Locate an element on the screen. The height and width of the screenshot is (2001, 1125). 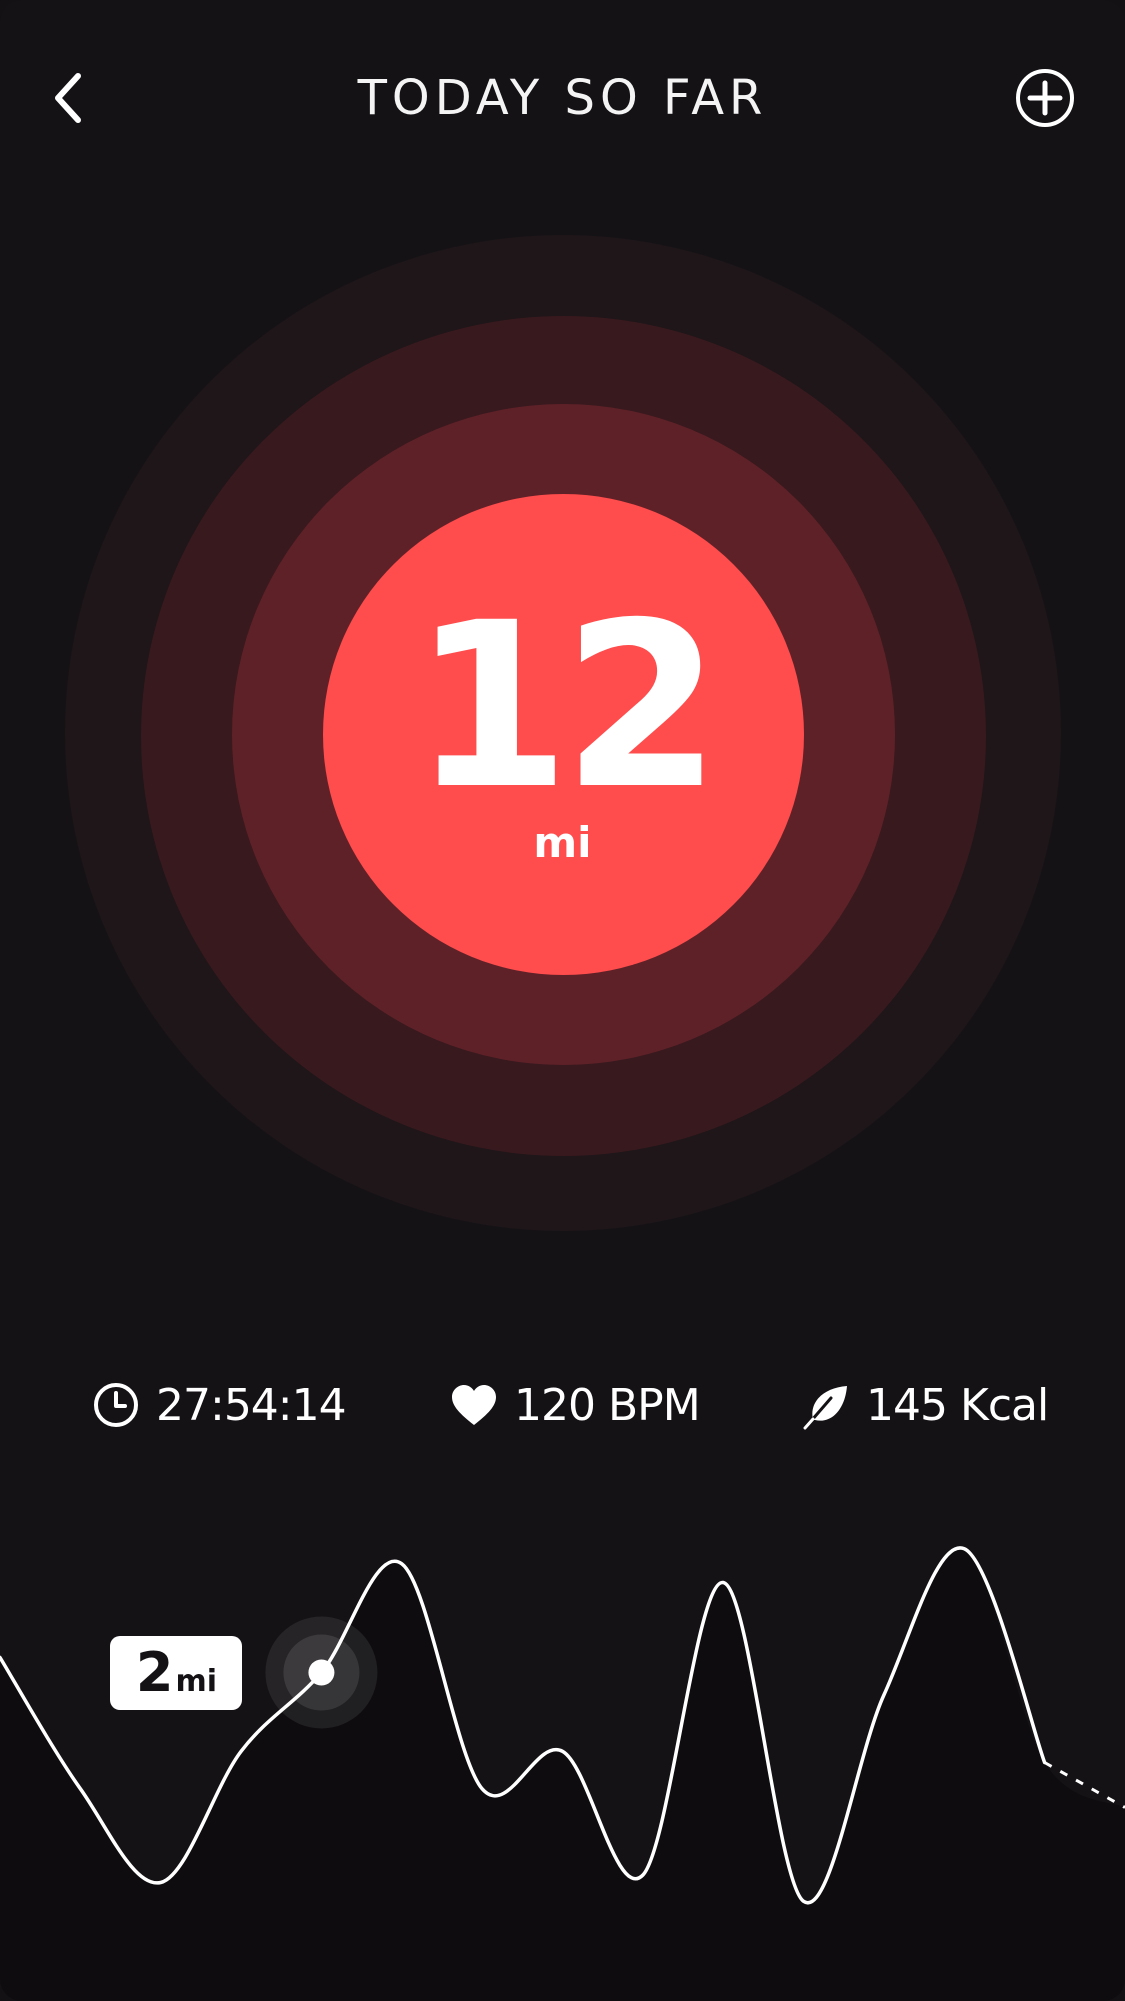
tooltip-unit: mi is located at coordinates (196, 1681).